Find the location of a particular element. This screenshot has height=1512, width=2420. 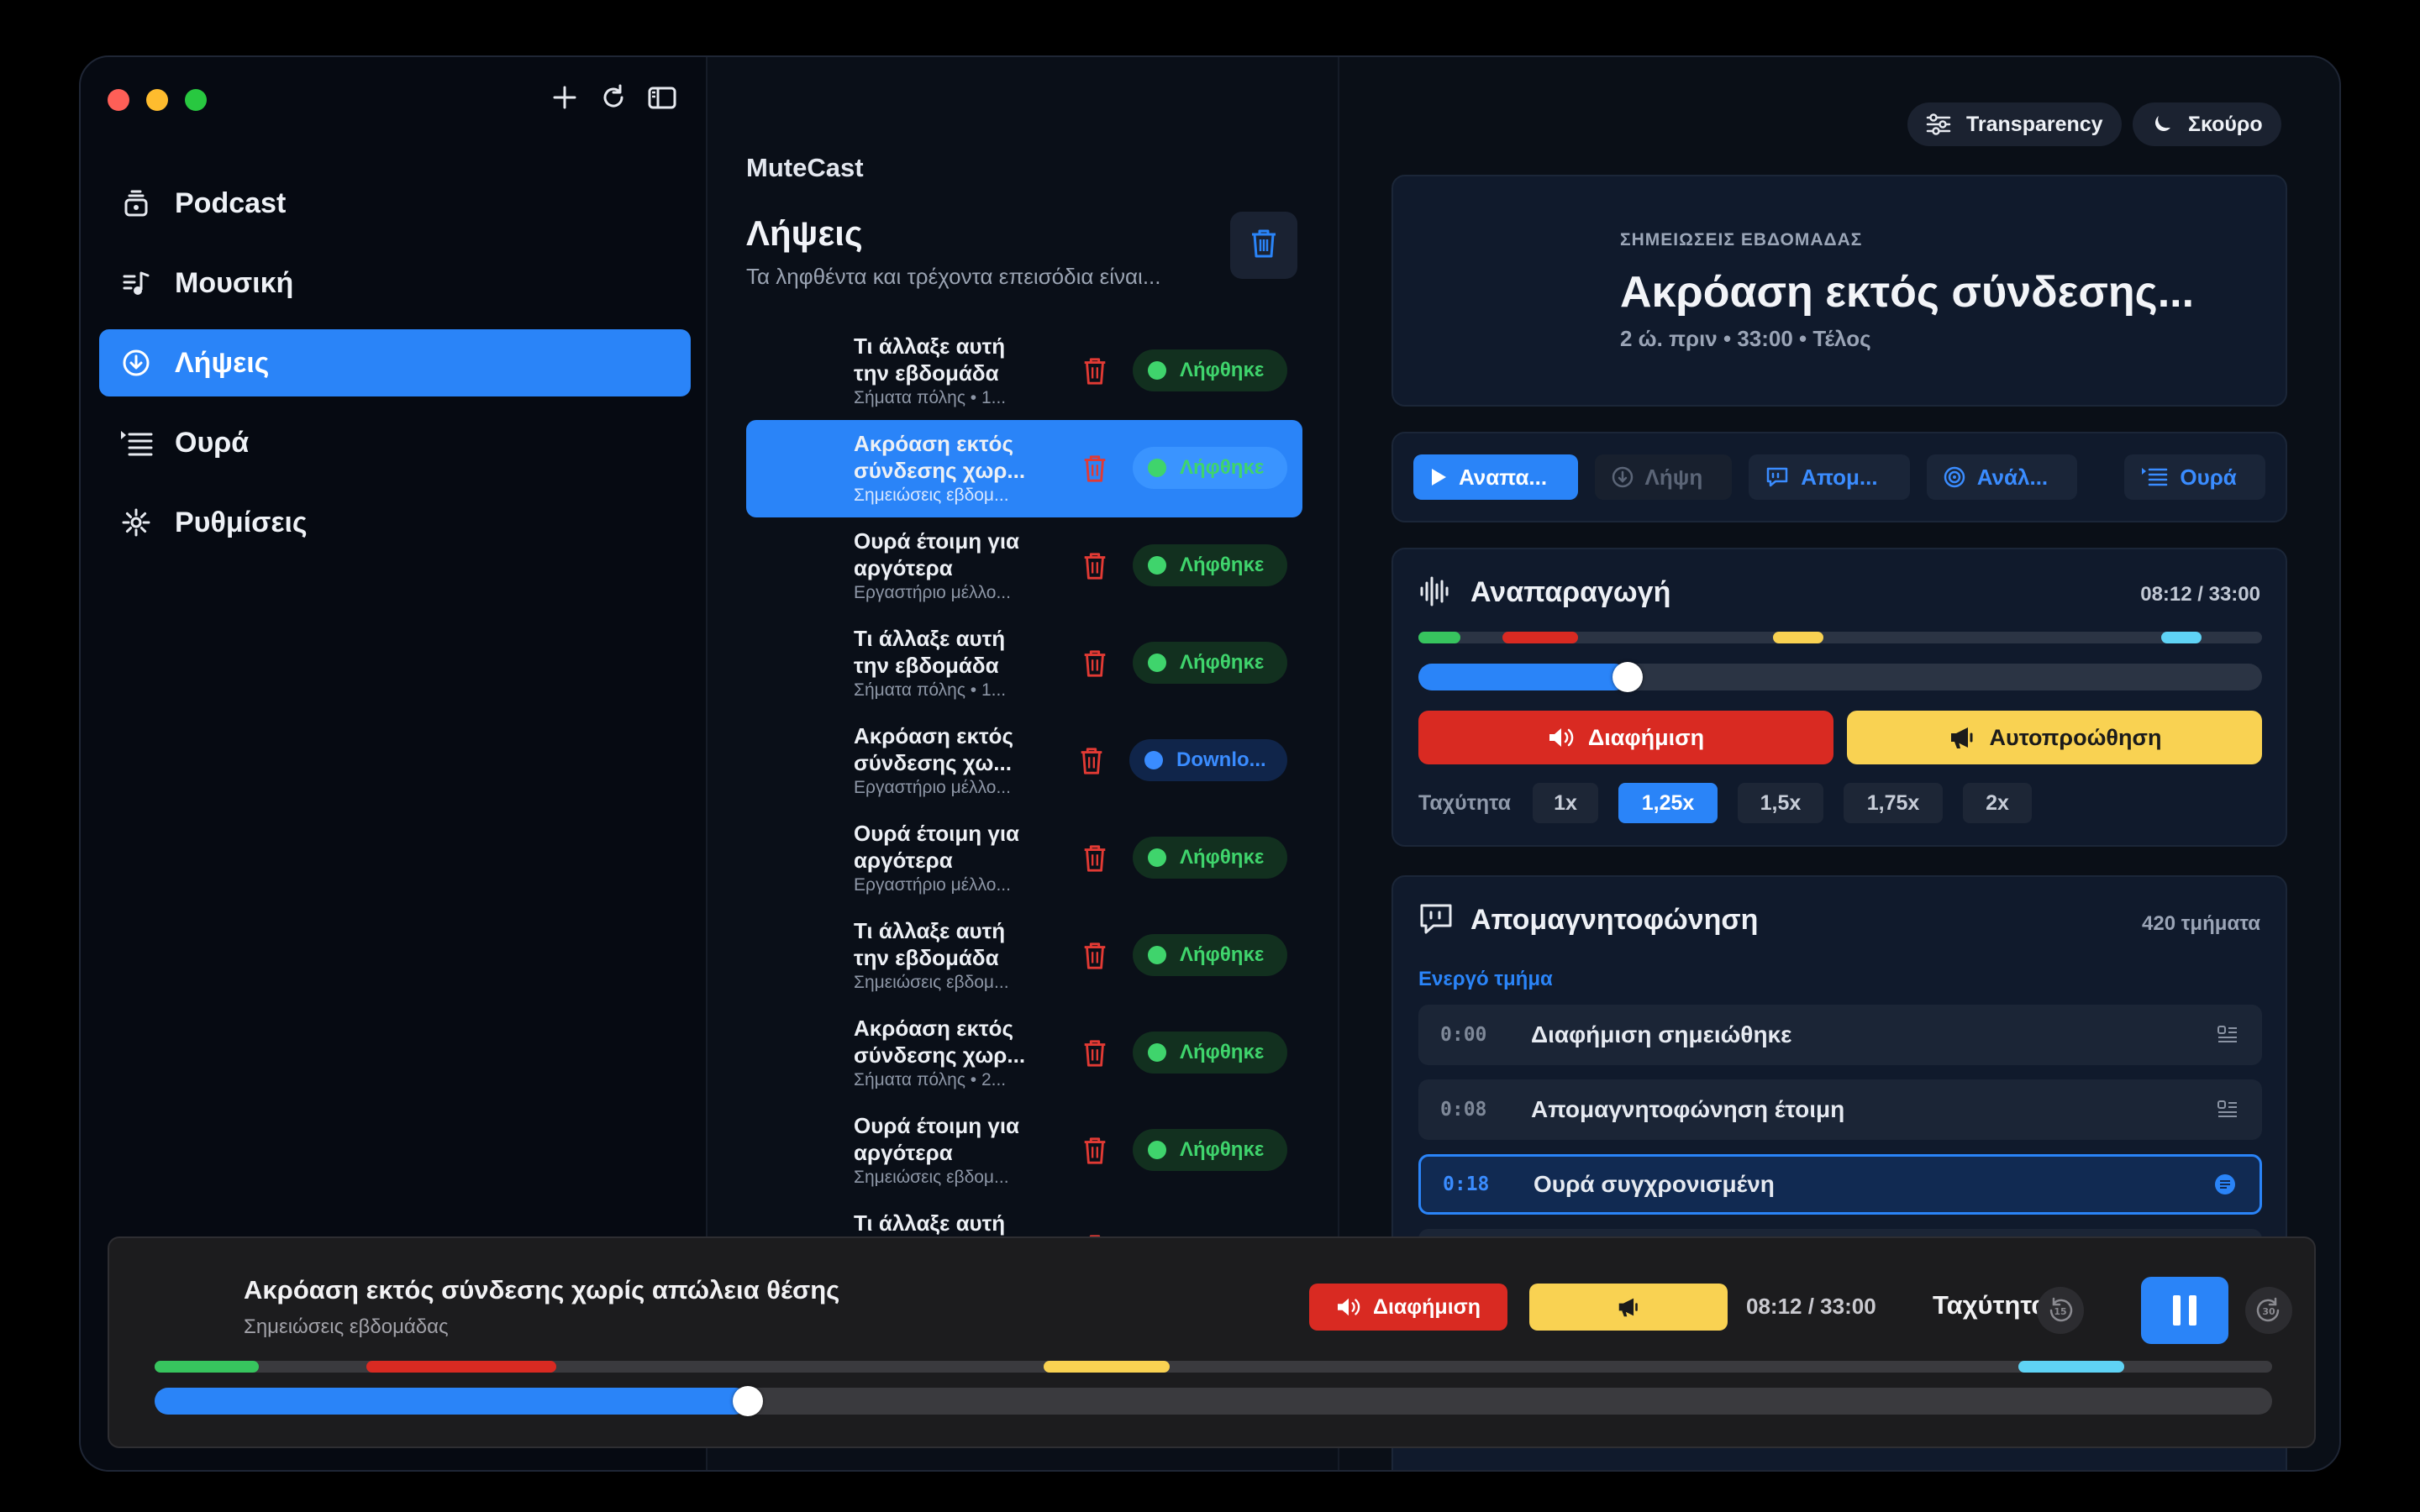

speed-option-selected: 1,25x is located at coordinates (1668, 803).